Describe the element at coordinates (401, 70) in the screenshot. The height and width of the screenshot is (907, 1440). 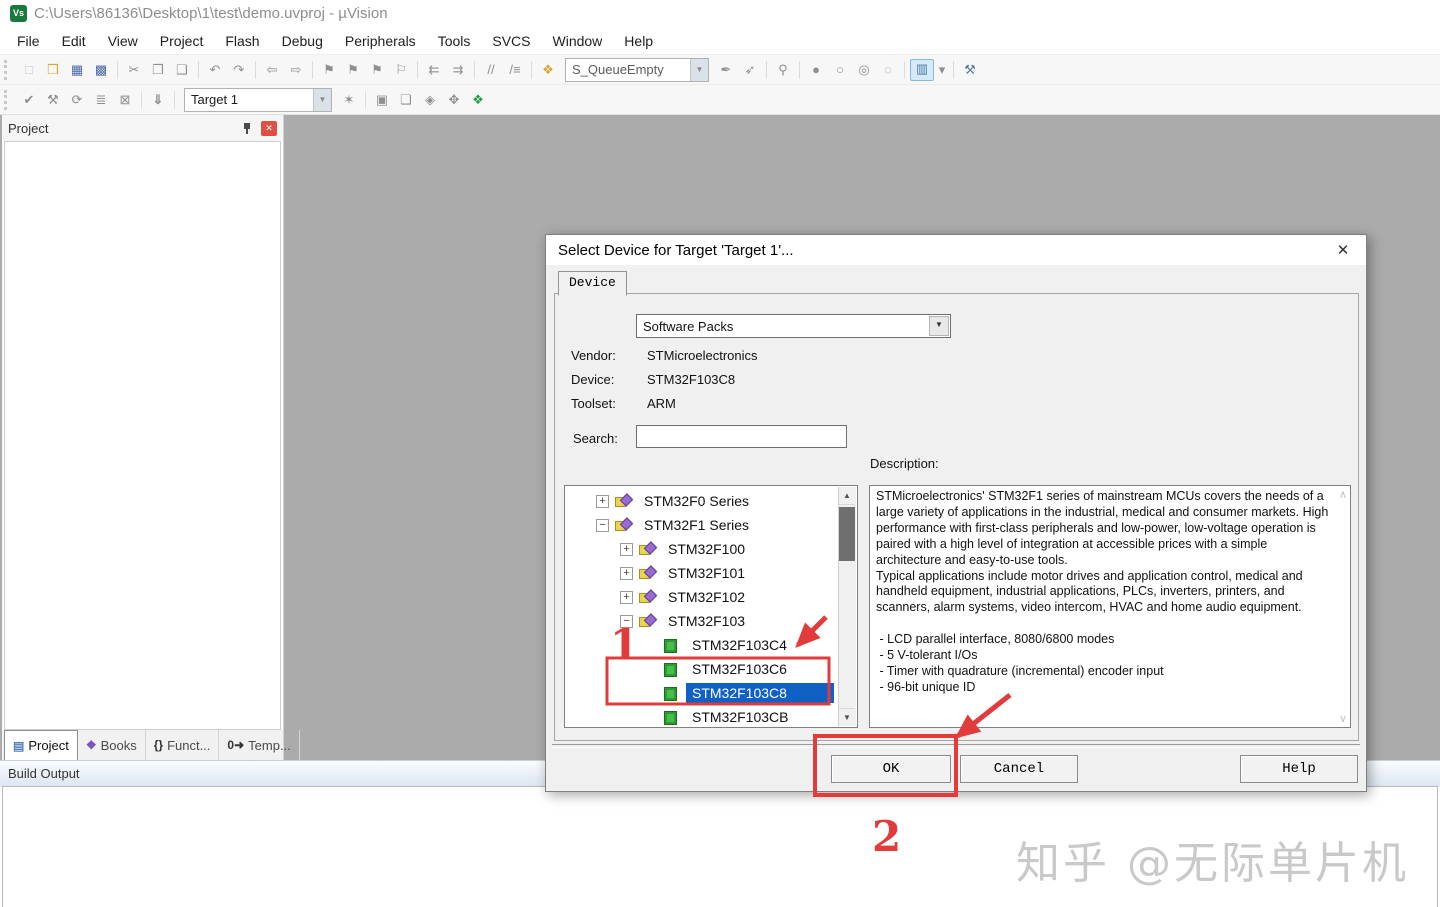
I see `clear-bookmarks-icon: ⚐` at that location.